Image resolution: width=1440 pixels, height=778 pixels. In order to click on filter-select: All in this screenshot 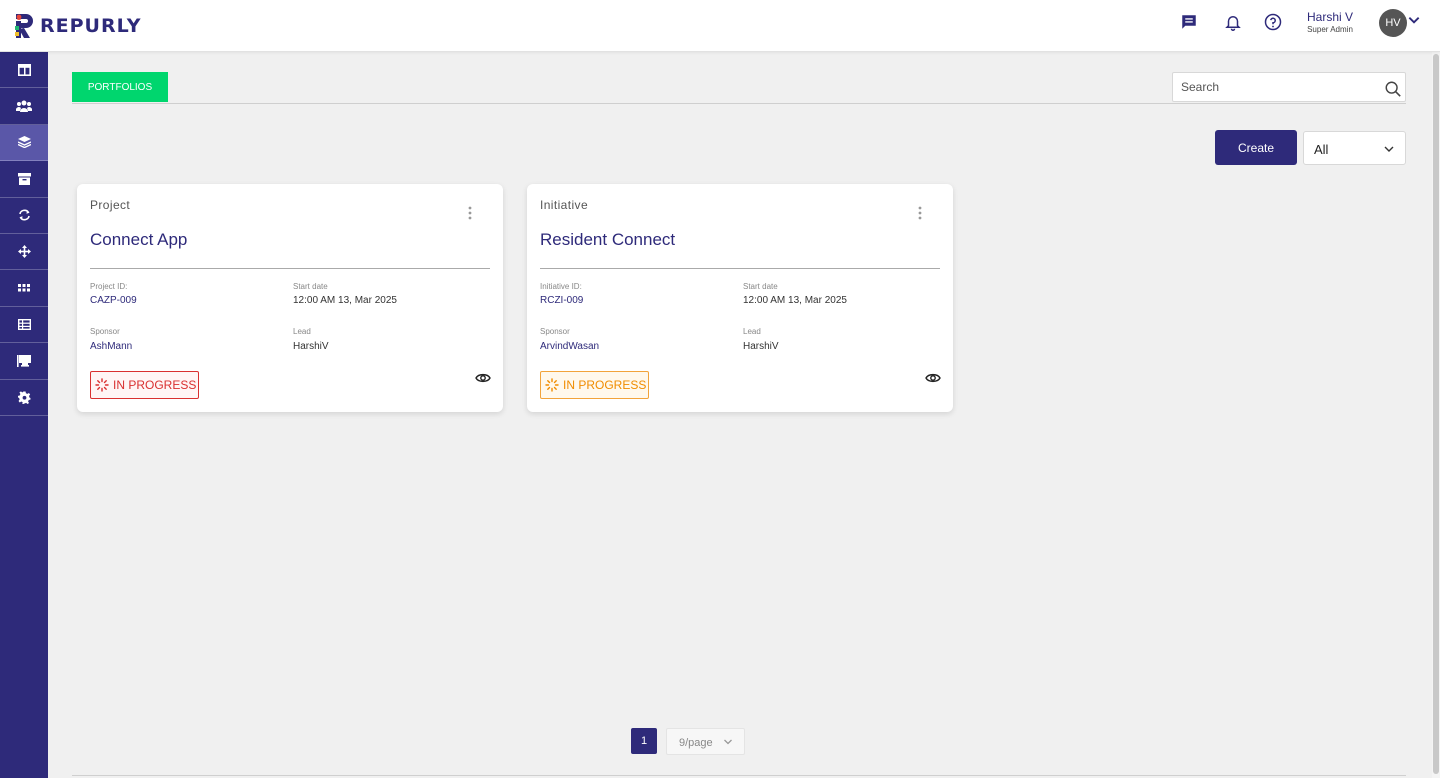, I will do `click(1354, 148)`.